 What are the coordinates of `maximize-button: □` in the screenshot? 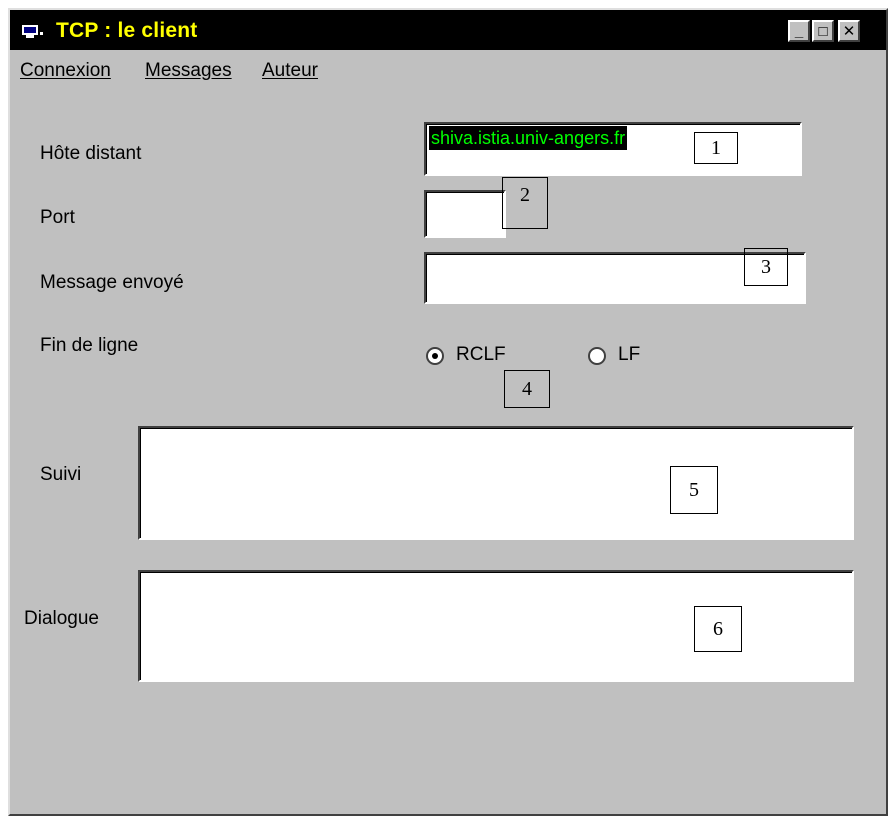 It's located at (823, 31).